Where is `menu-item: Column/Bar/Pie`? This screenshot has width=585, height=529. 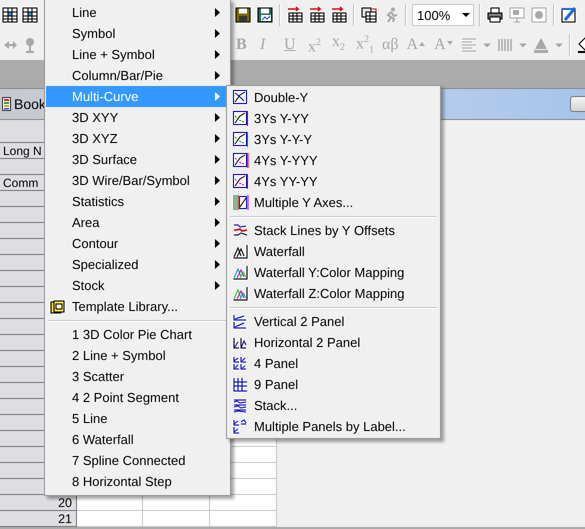 menu-item: Column/Bar/Pie is located at coordinates (137, 75).